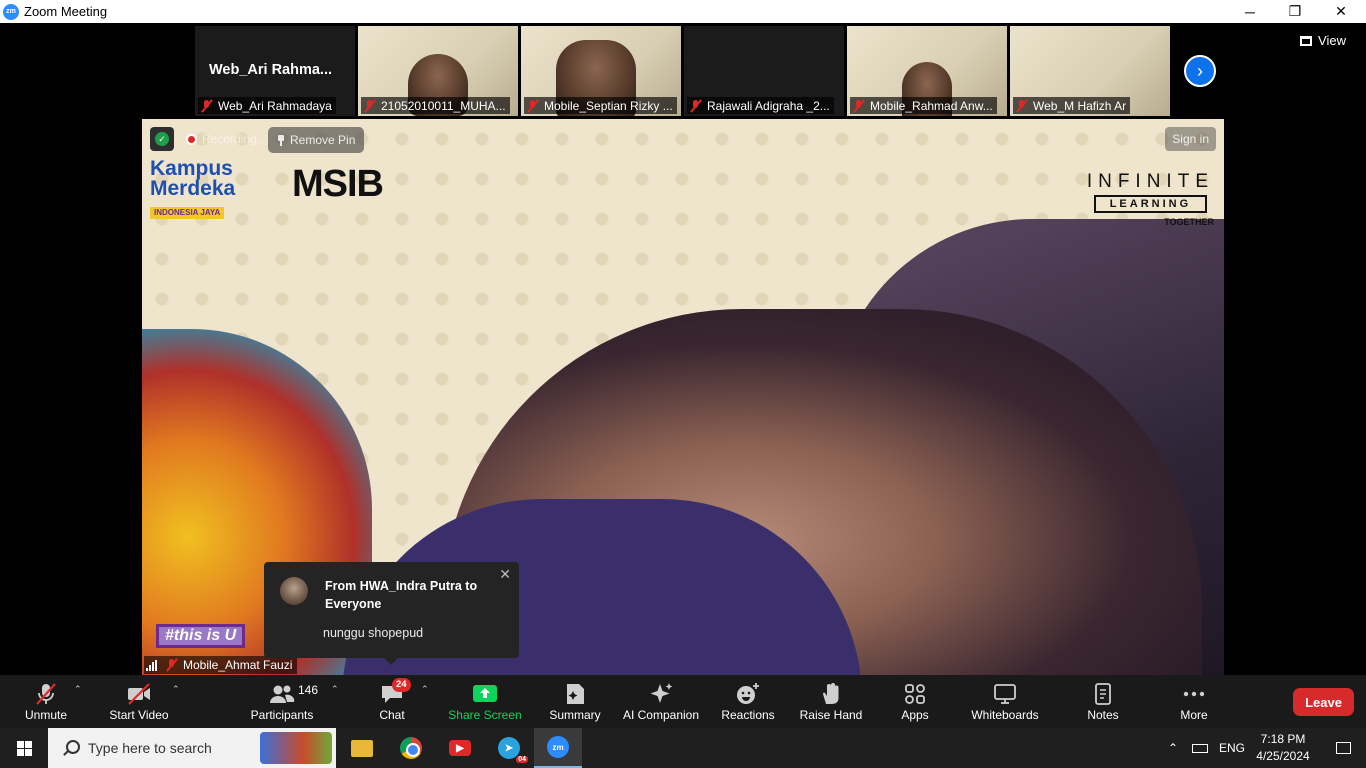  Describe the element at coordinates (513, 750) in the screenshot. I see `telegram-icon: ➤ 04` at that location.